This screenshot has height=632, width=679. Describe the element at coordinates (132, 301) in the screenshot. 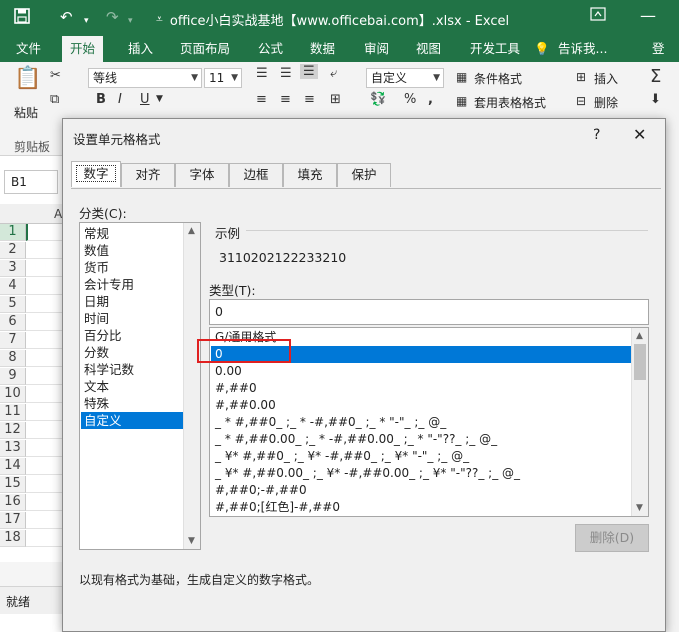

I see `category-item: 日期` at that location.